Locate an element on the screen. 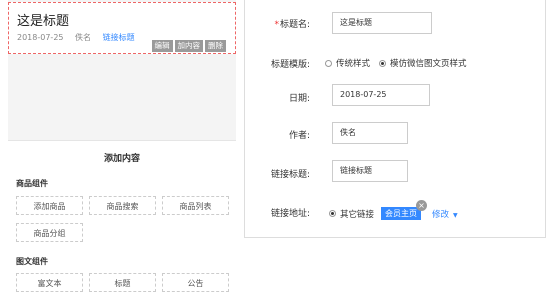  date-input: 2018-07-25 is located at coordinates (381, 95).